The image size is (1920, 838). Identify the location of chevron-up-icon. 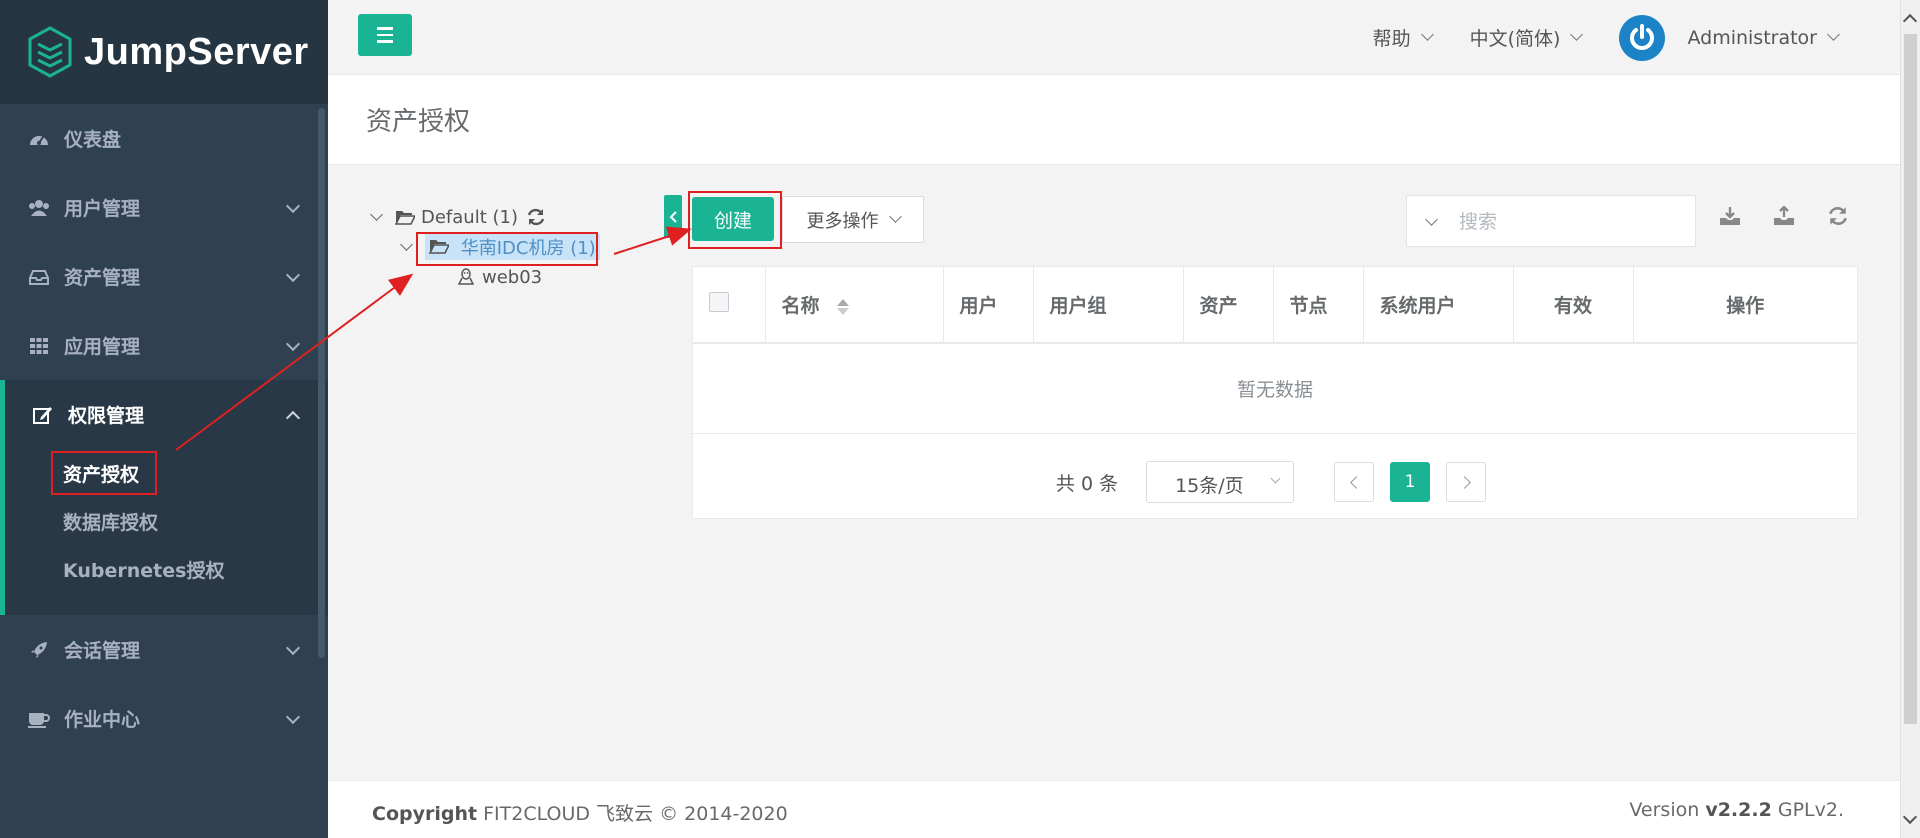
(293, 417).